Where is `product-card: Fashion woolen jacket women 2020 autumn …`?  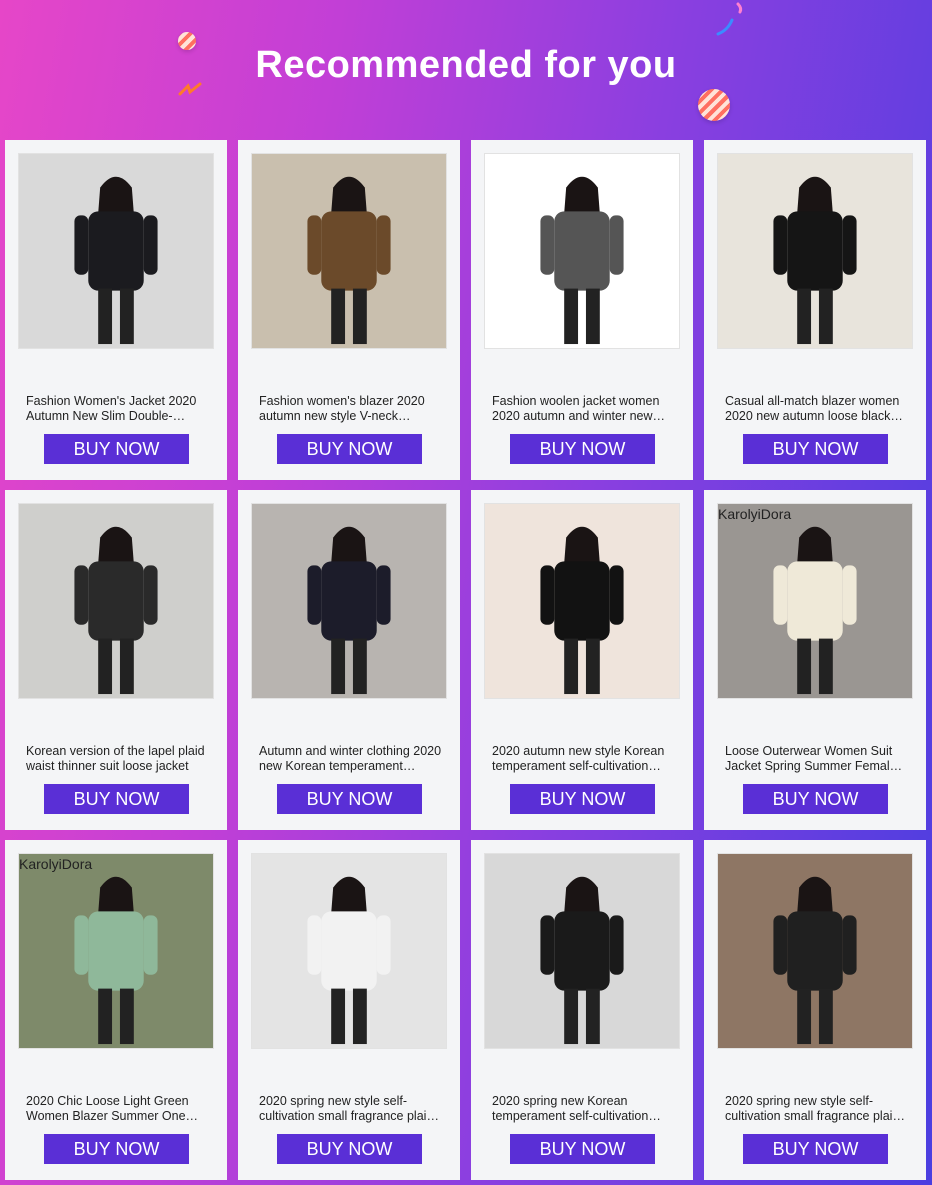
product-card: Fashion woolen jacket women 2020 autumn … is located at coordinates (582, 310).